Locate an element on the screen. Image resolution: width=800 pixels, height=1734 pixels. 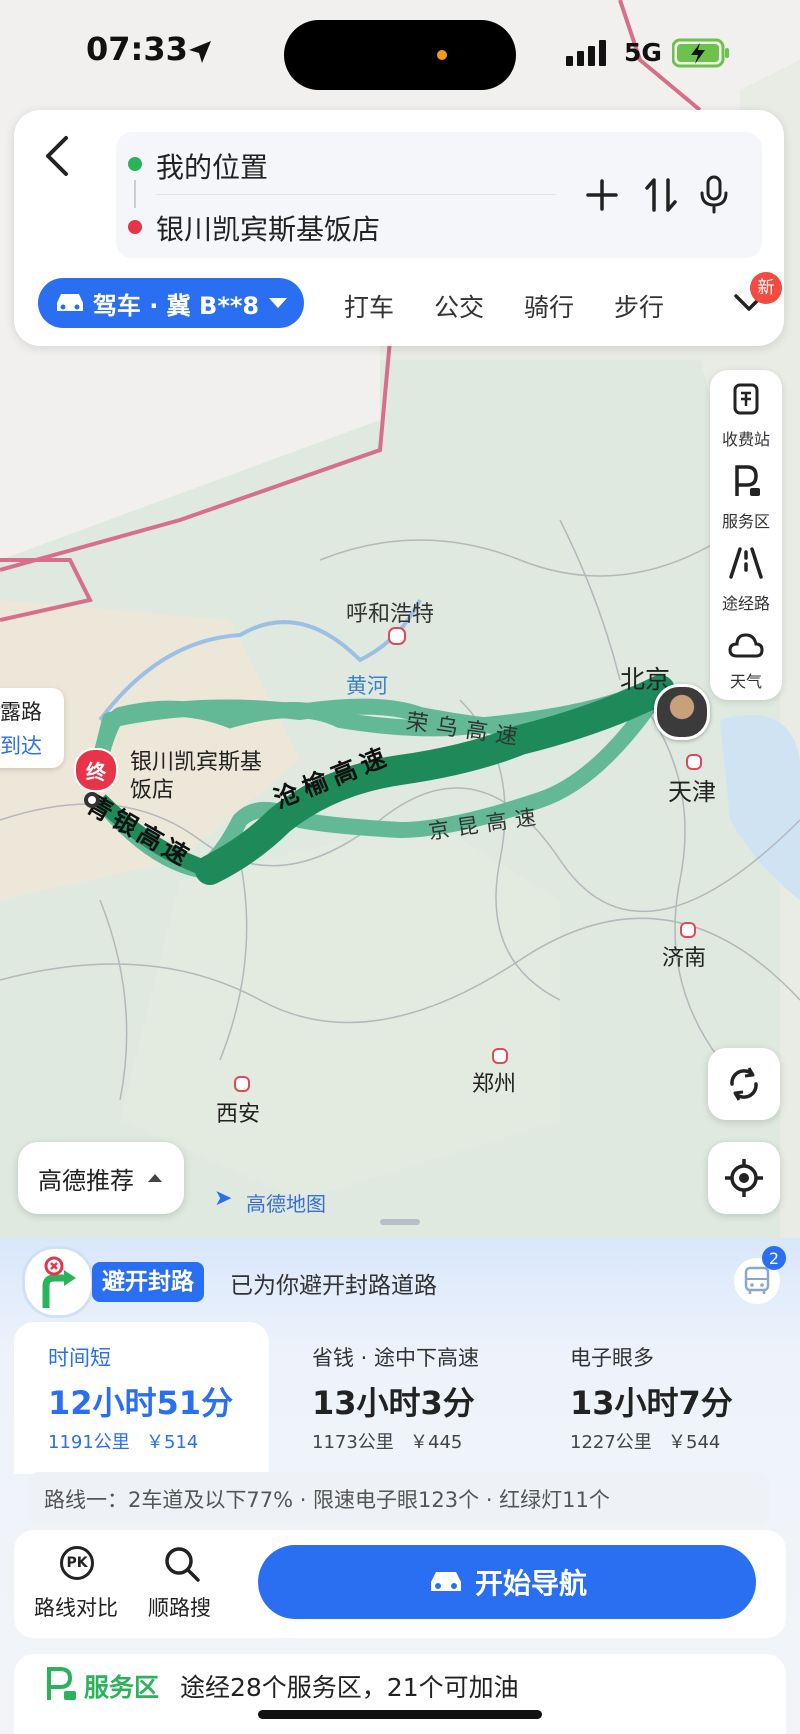
city-tianjin-label: 天津 is located at coordinates (692, 792).